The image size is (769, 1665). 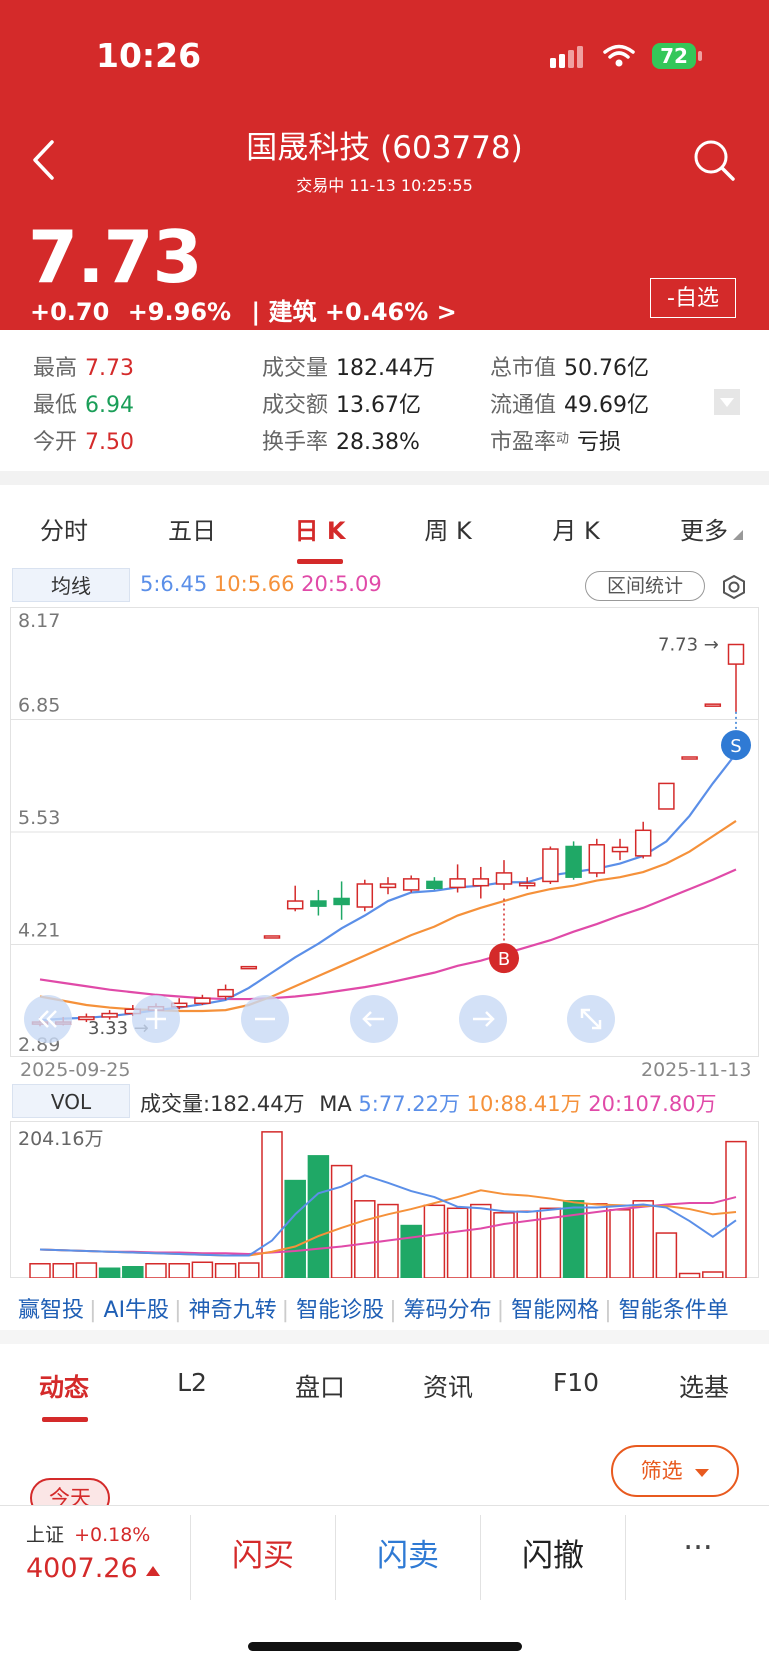 What do you see at coordinates (93, 1568) in the screenshot?
I see `index-value-line: 4007.26` at bounding box center [93, 1568].